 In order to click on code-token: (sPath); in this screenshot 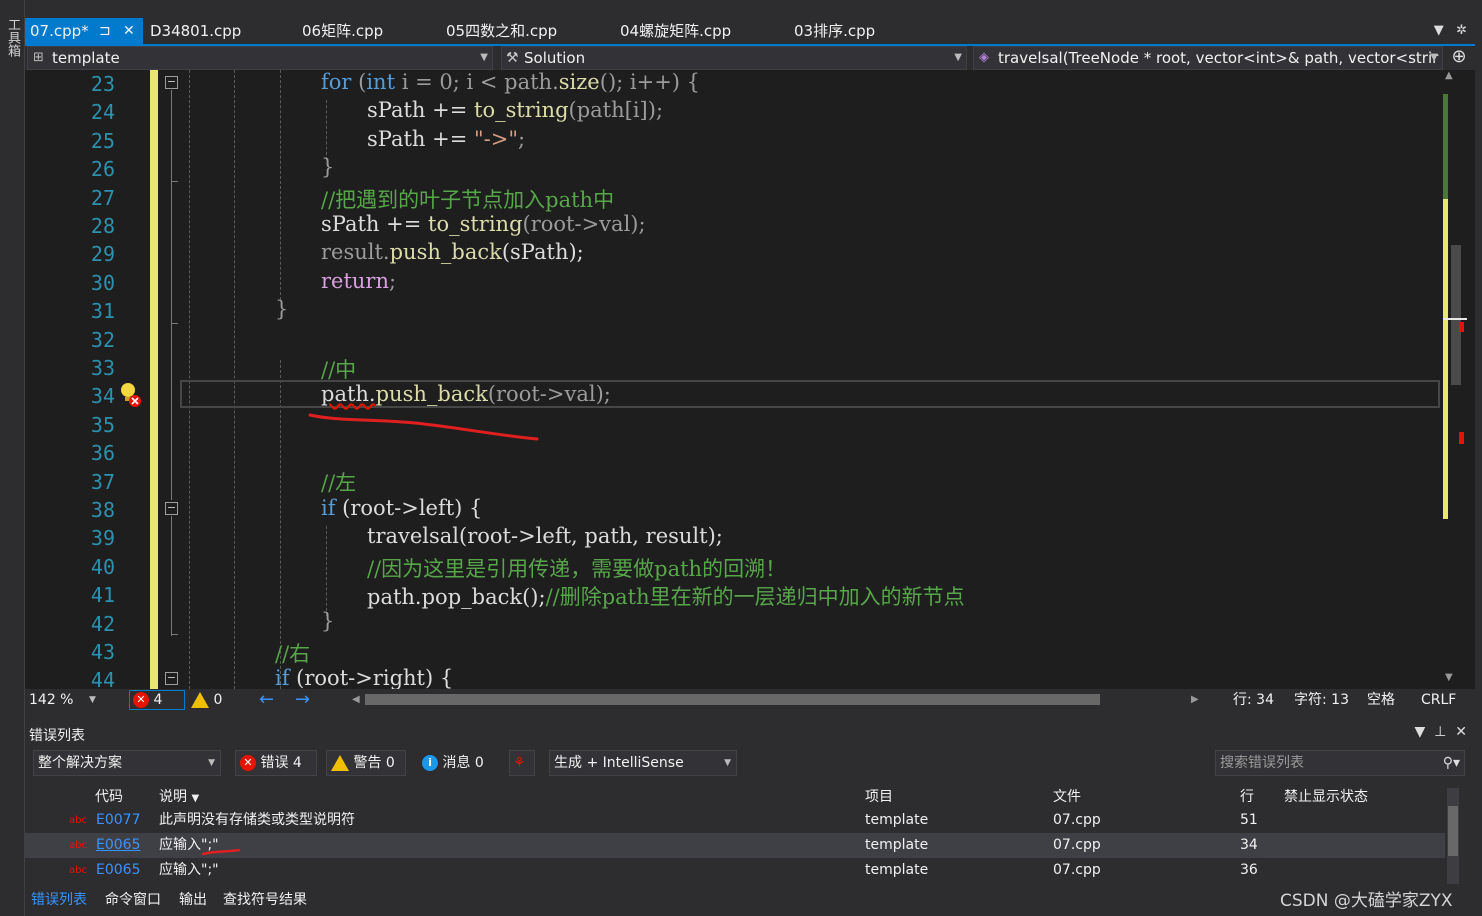, I will do `click(542, 252)`.